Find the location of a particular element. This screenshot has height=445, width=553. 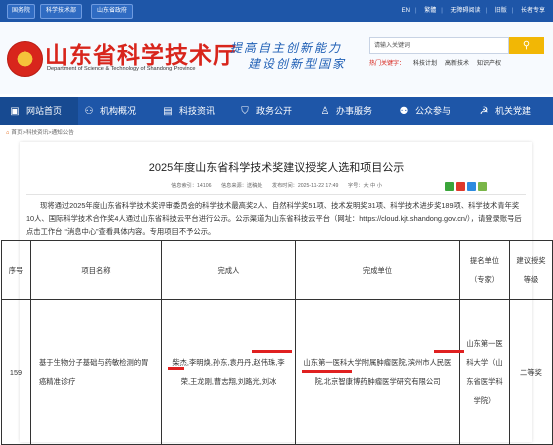

hot-keywords: 热门关键字： 科技计划 高新技术 知识产权 is located at coordinates (435, 62).